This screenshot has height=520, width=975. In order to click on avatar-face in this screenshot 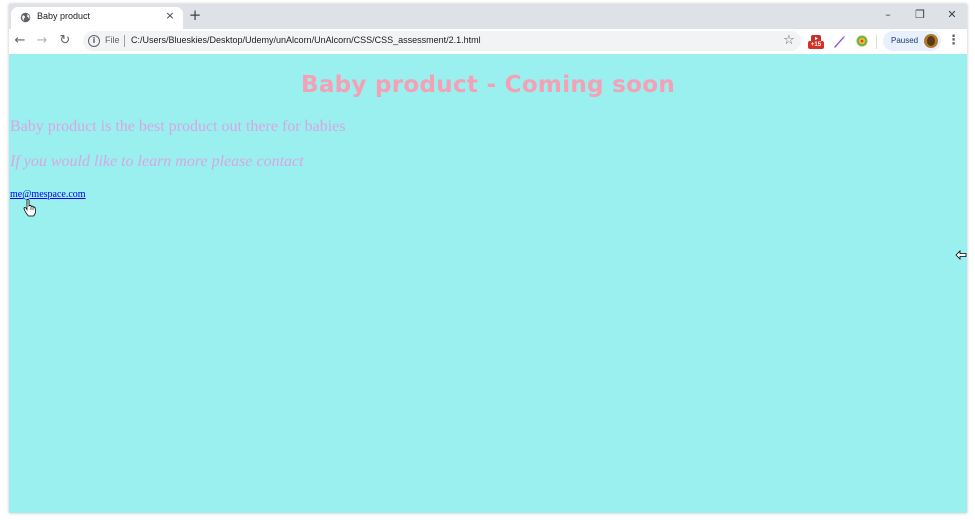, I will do `click(931, 41)`.